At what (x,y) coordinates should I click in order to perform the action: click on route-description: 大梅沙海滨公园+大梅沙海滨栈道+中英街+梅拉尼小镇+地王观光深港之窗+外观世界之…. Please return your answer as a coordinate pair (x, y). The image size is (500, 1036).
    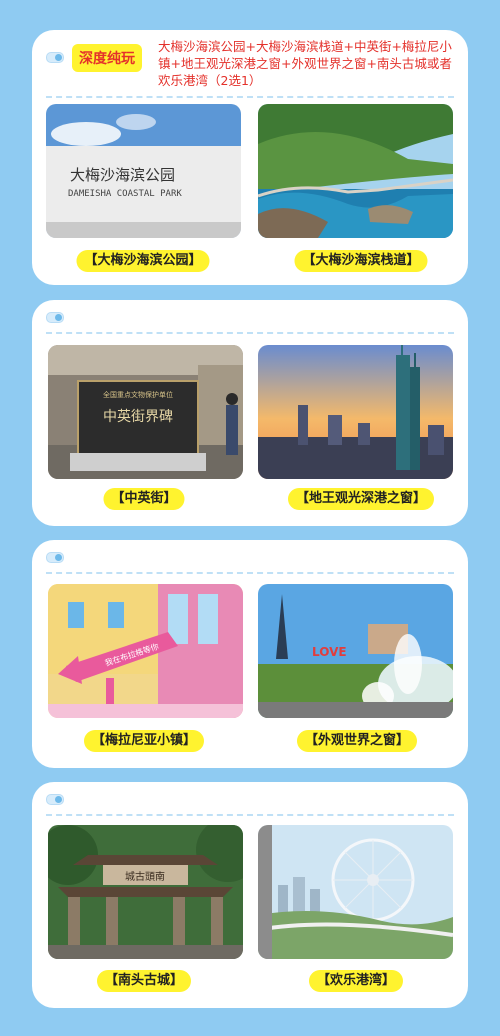
    Looking at the image, I should click on (305, 63).